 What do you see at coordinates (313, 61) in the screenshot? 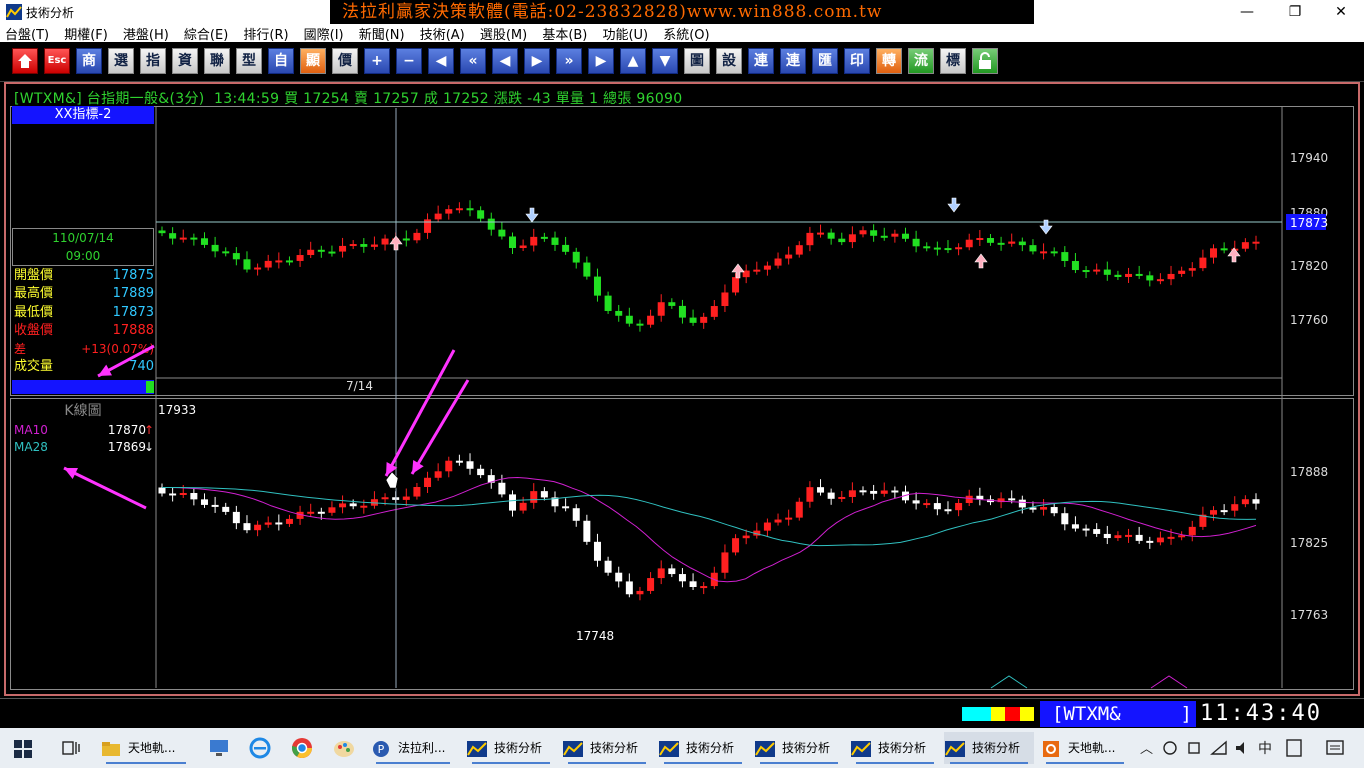
I see `tool-button-8: 顯` at bounding box center [313, 61].